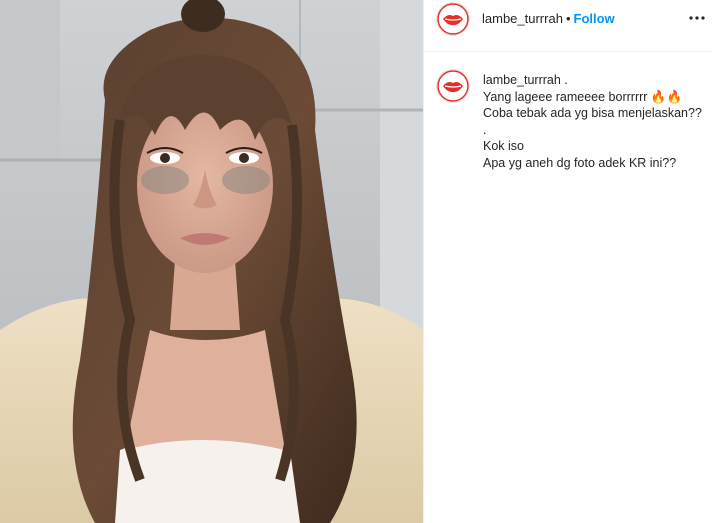 Image resolution: width=712 pixels, height=523 pixels. Describe the element at coordinates (580, 162) in the screenshot. I see `caption-line: Apa yg aneh dg foto adek KR ini??` at that location.